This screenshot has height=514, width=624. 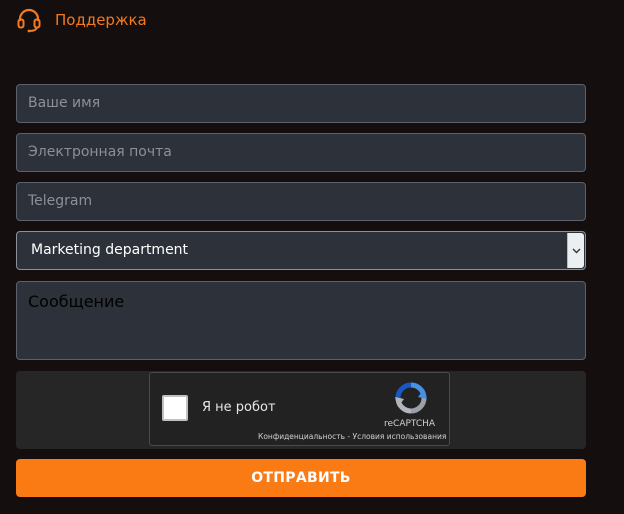 I want to click on privacy-link: Конфиденциальность, so click(x=301, y=436).